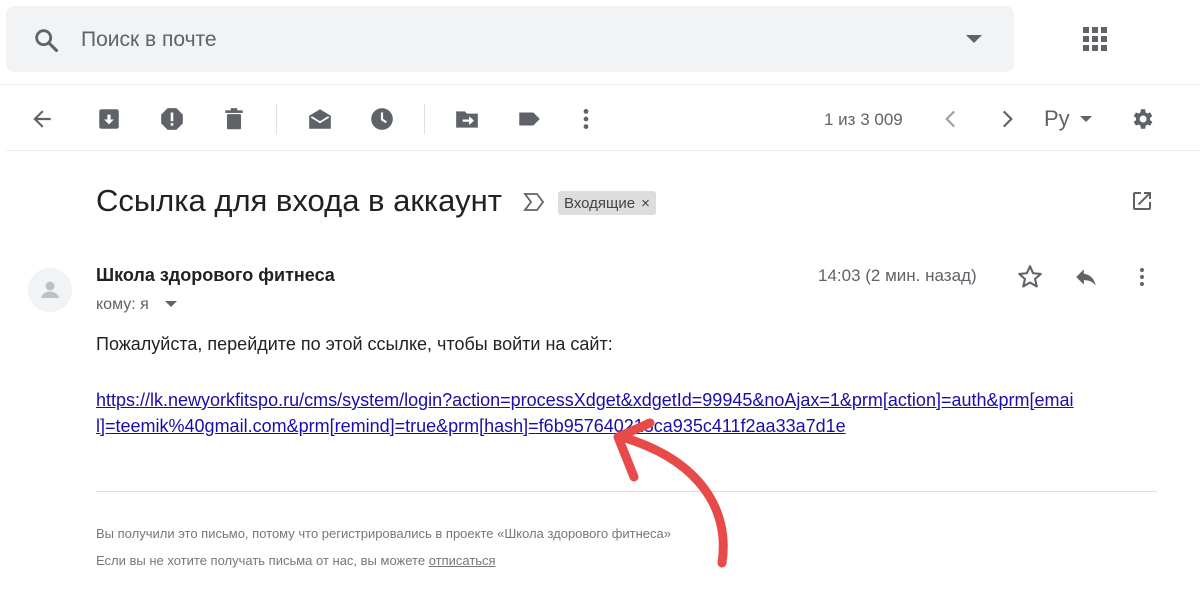  Describe the element at coordinates (974, 39) in the screenshot. I see `search-options-caret-icon` at that location.